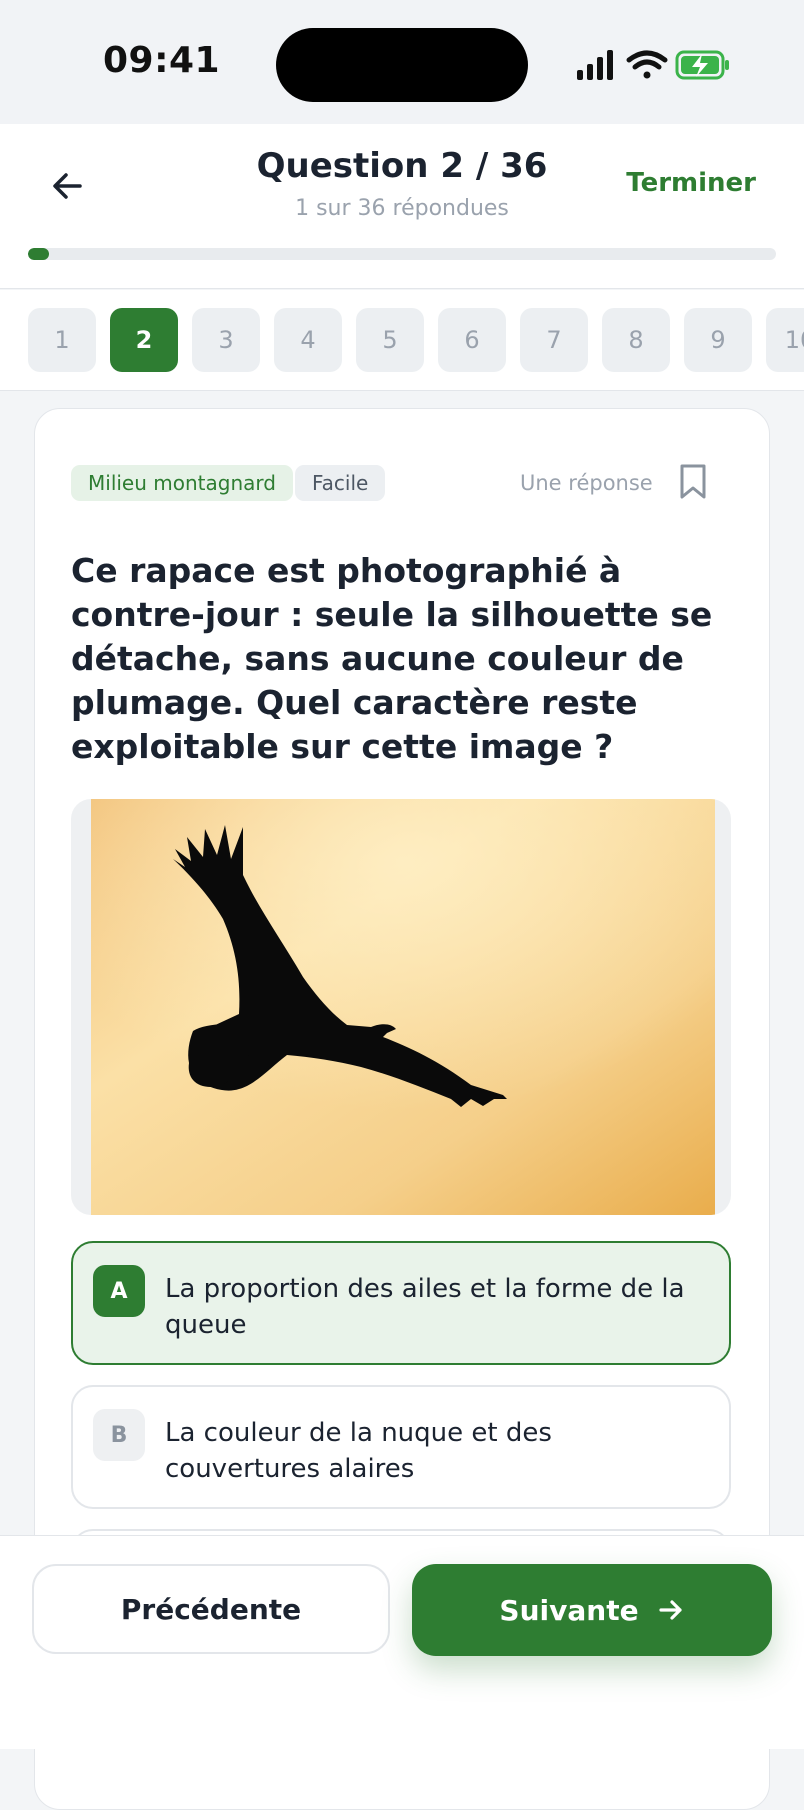 The width and height of the screenshot is (804, 1810). I want to click on question-number-4: 4, so click(308, 340).